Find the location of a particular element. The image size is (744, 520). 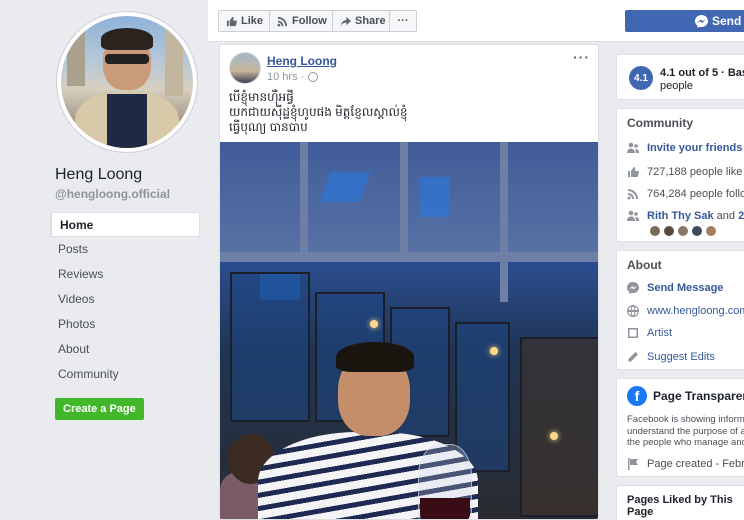

page-action-bar: Like Follow Share ··· Send M is located at coordinates (476, 21).